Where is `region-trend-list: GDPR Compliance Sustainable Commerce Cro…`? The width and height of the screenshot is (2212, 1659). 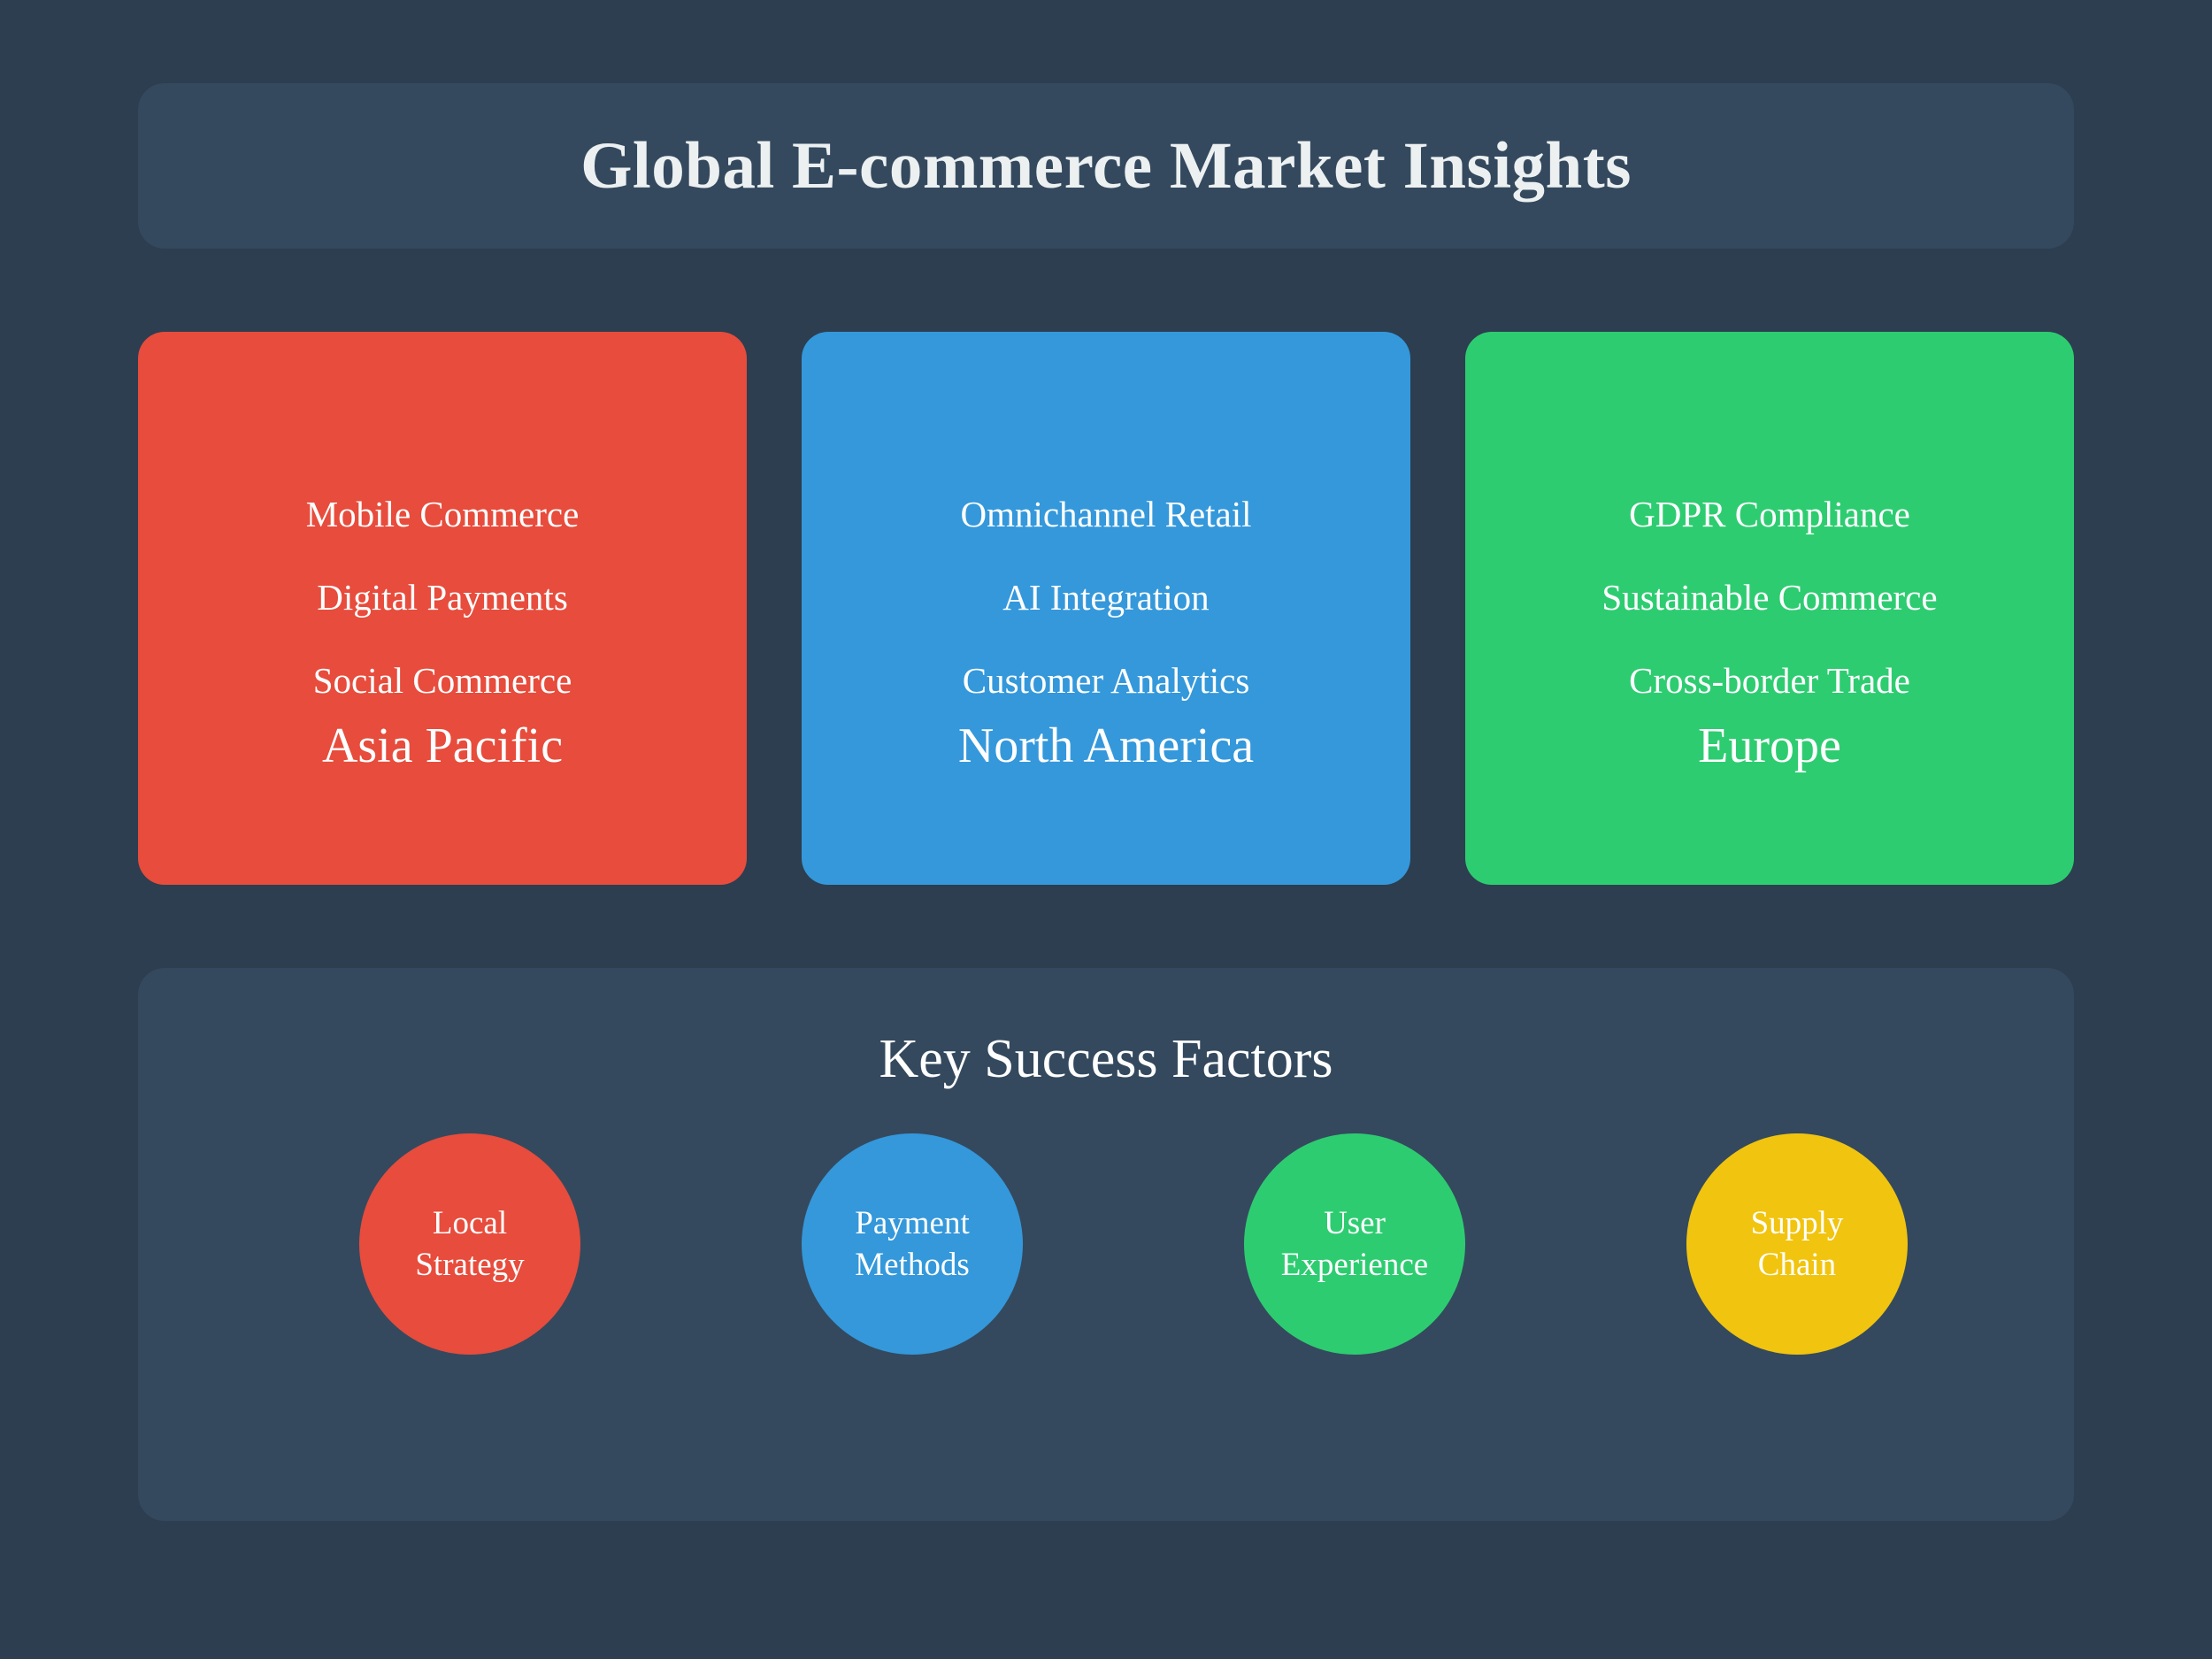
region-trend-list: GDPR Compliance Sustainable Commerce Cro… is located at coordinates (1770, 613).